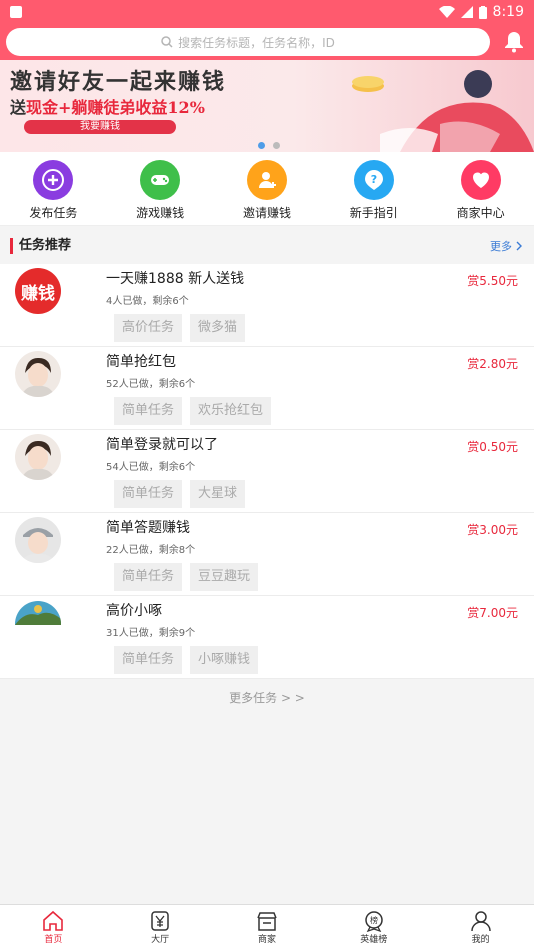  Describe the element at coordinates (16, 12) in the screenshot. I see `notification-icon` at that location.